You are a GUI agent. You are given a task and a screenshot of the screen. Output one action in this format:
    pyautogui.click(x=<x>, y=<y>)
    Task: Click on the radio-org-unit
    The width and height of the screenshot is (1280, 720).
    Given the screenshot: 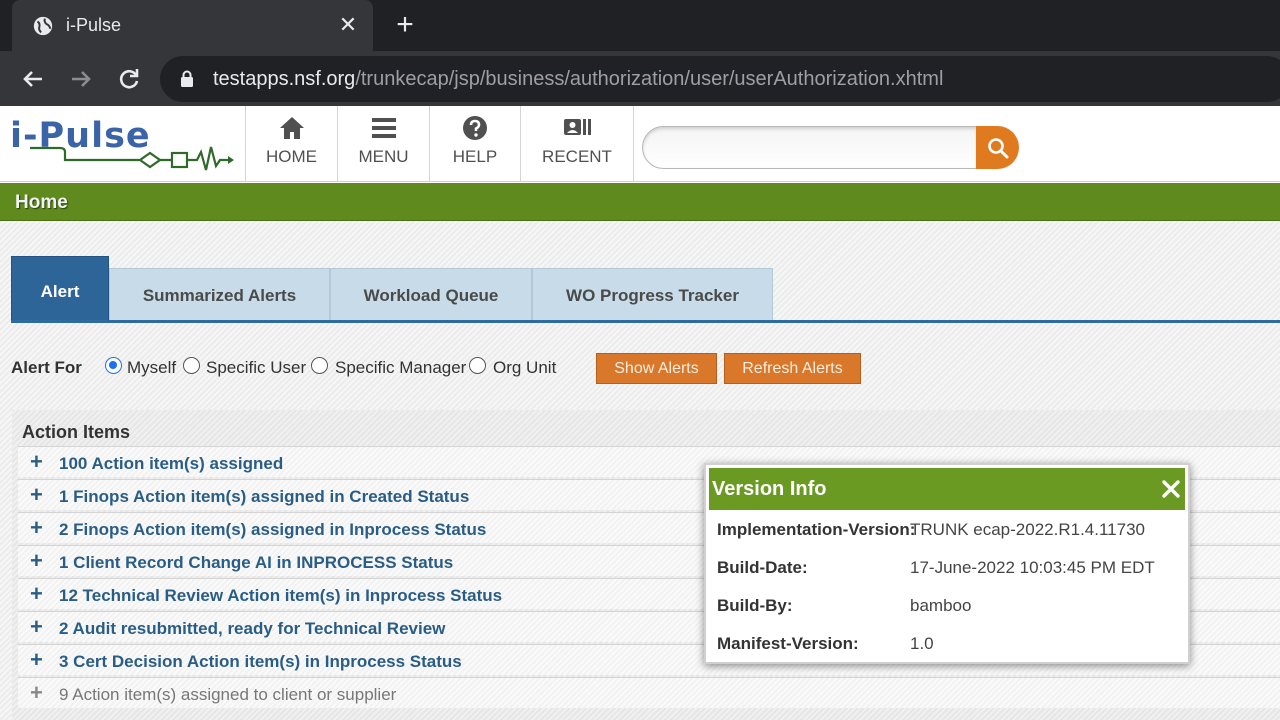 What is the action you would take?
    pyautogui.click(x=477, y=365)
    